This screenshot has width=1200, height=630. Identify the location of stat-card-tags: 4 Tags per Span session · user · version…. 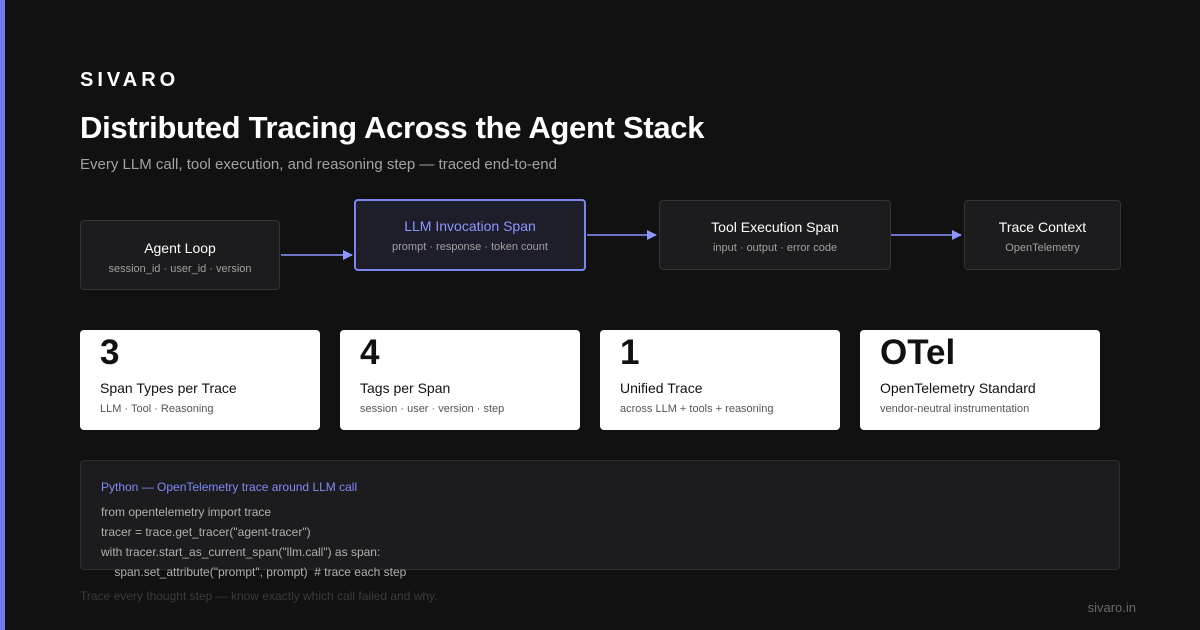
(460, 380).